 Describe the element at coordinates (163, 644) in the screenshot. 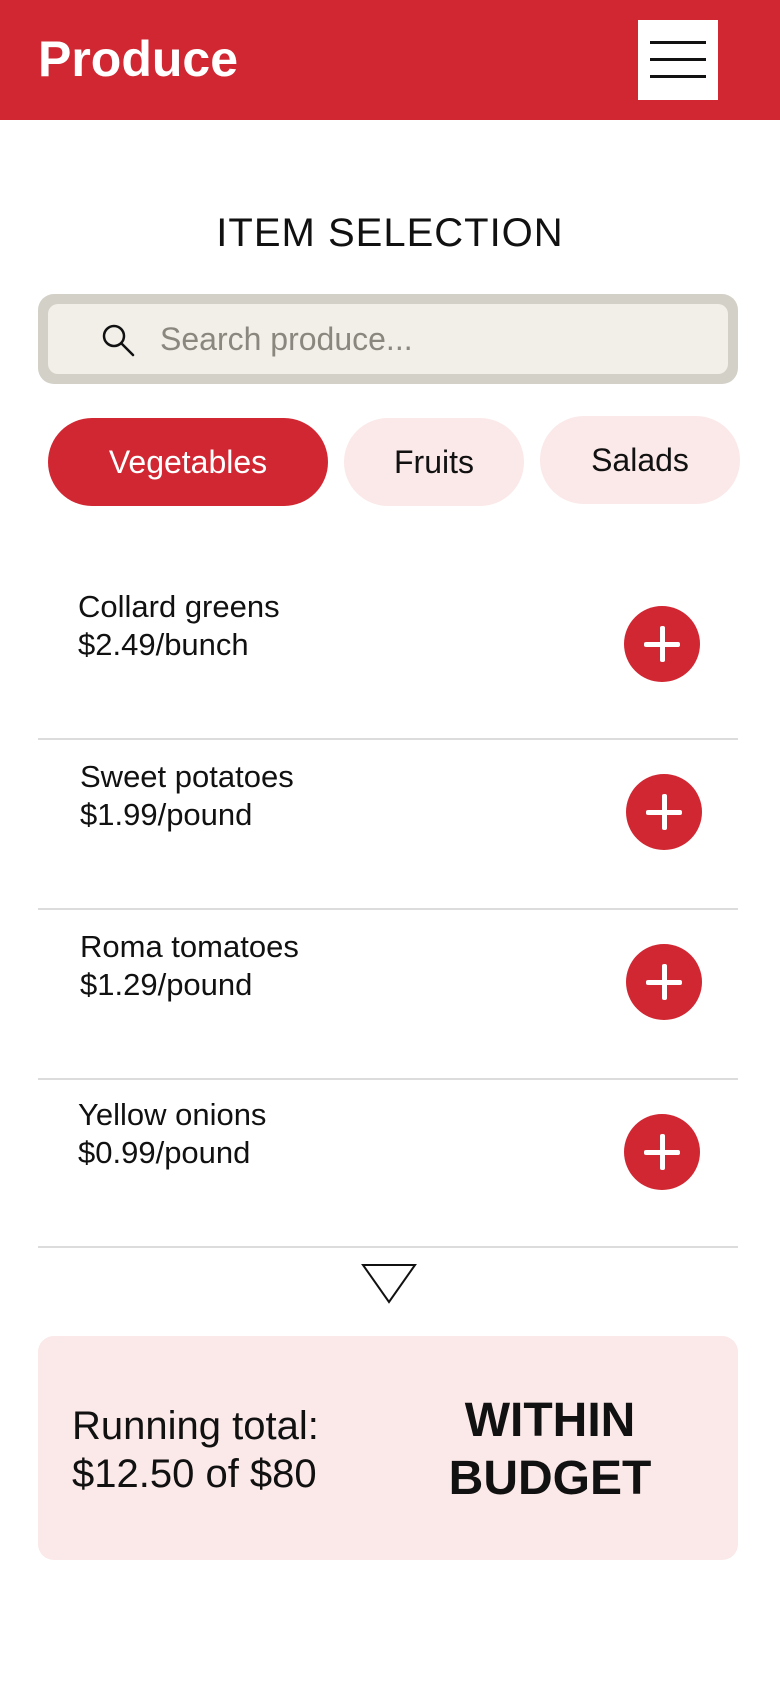

I see `item-price: $2.49/bunch` at that location.